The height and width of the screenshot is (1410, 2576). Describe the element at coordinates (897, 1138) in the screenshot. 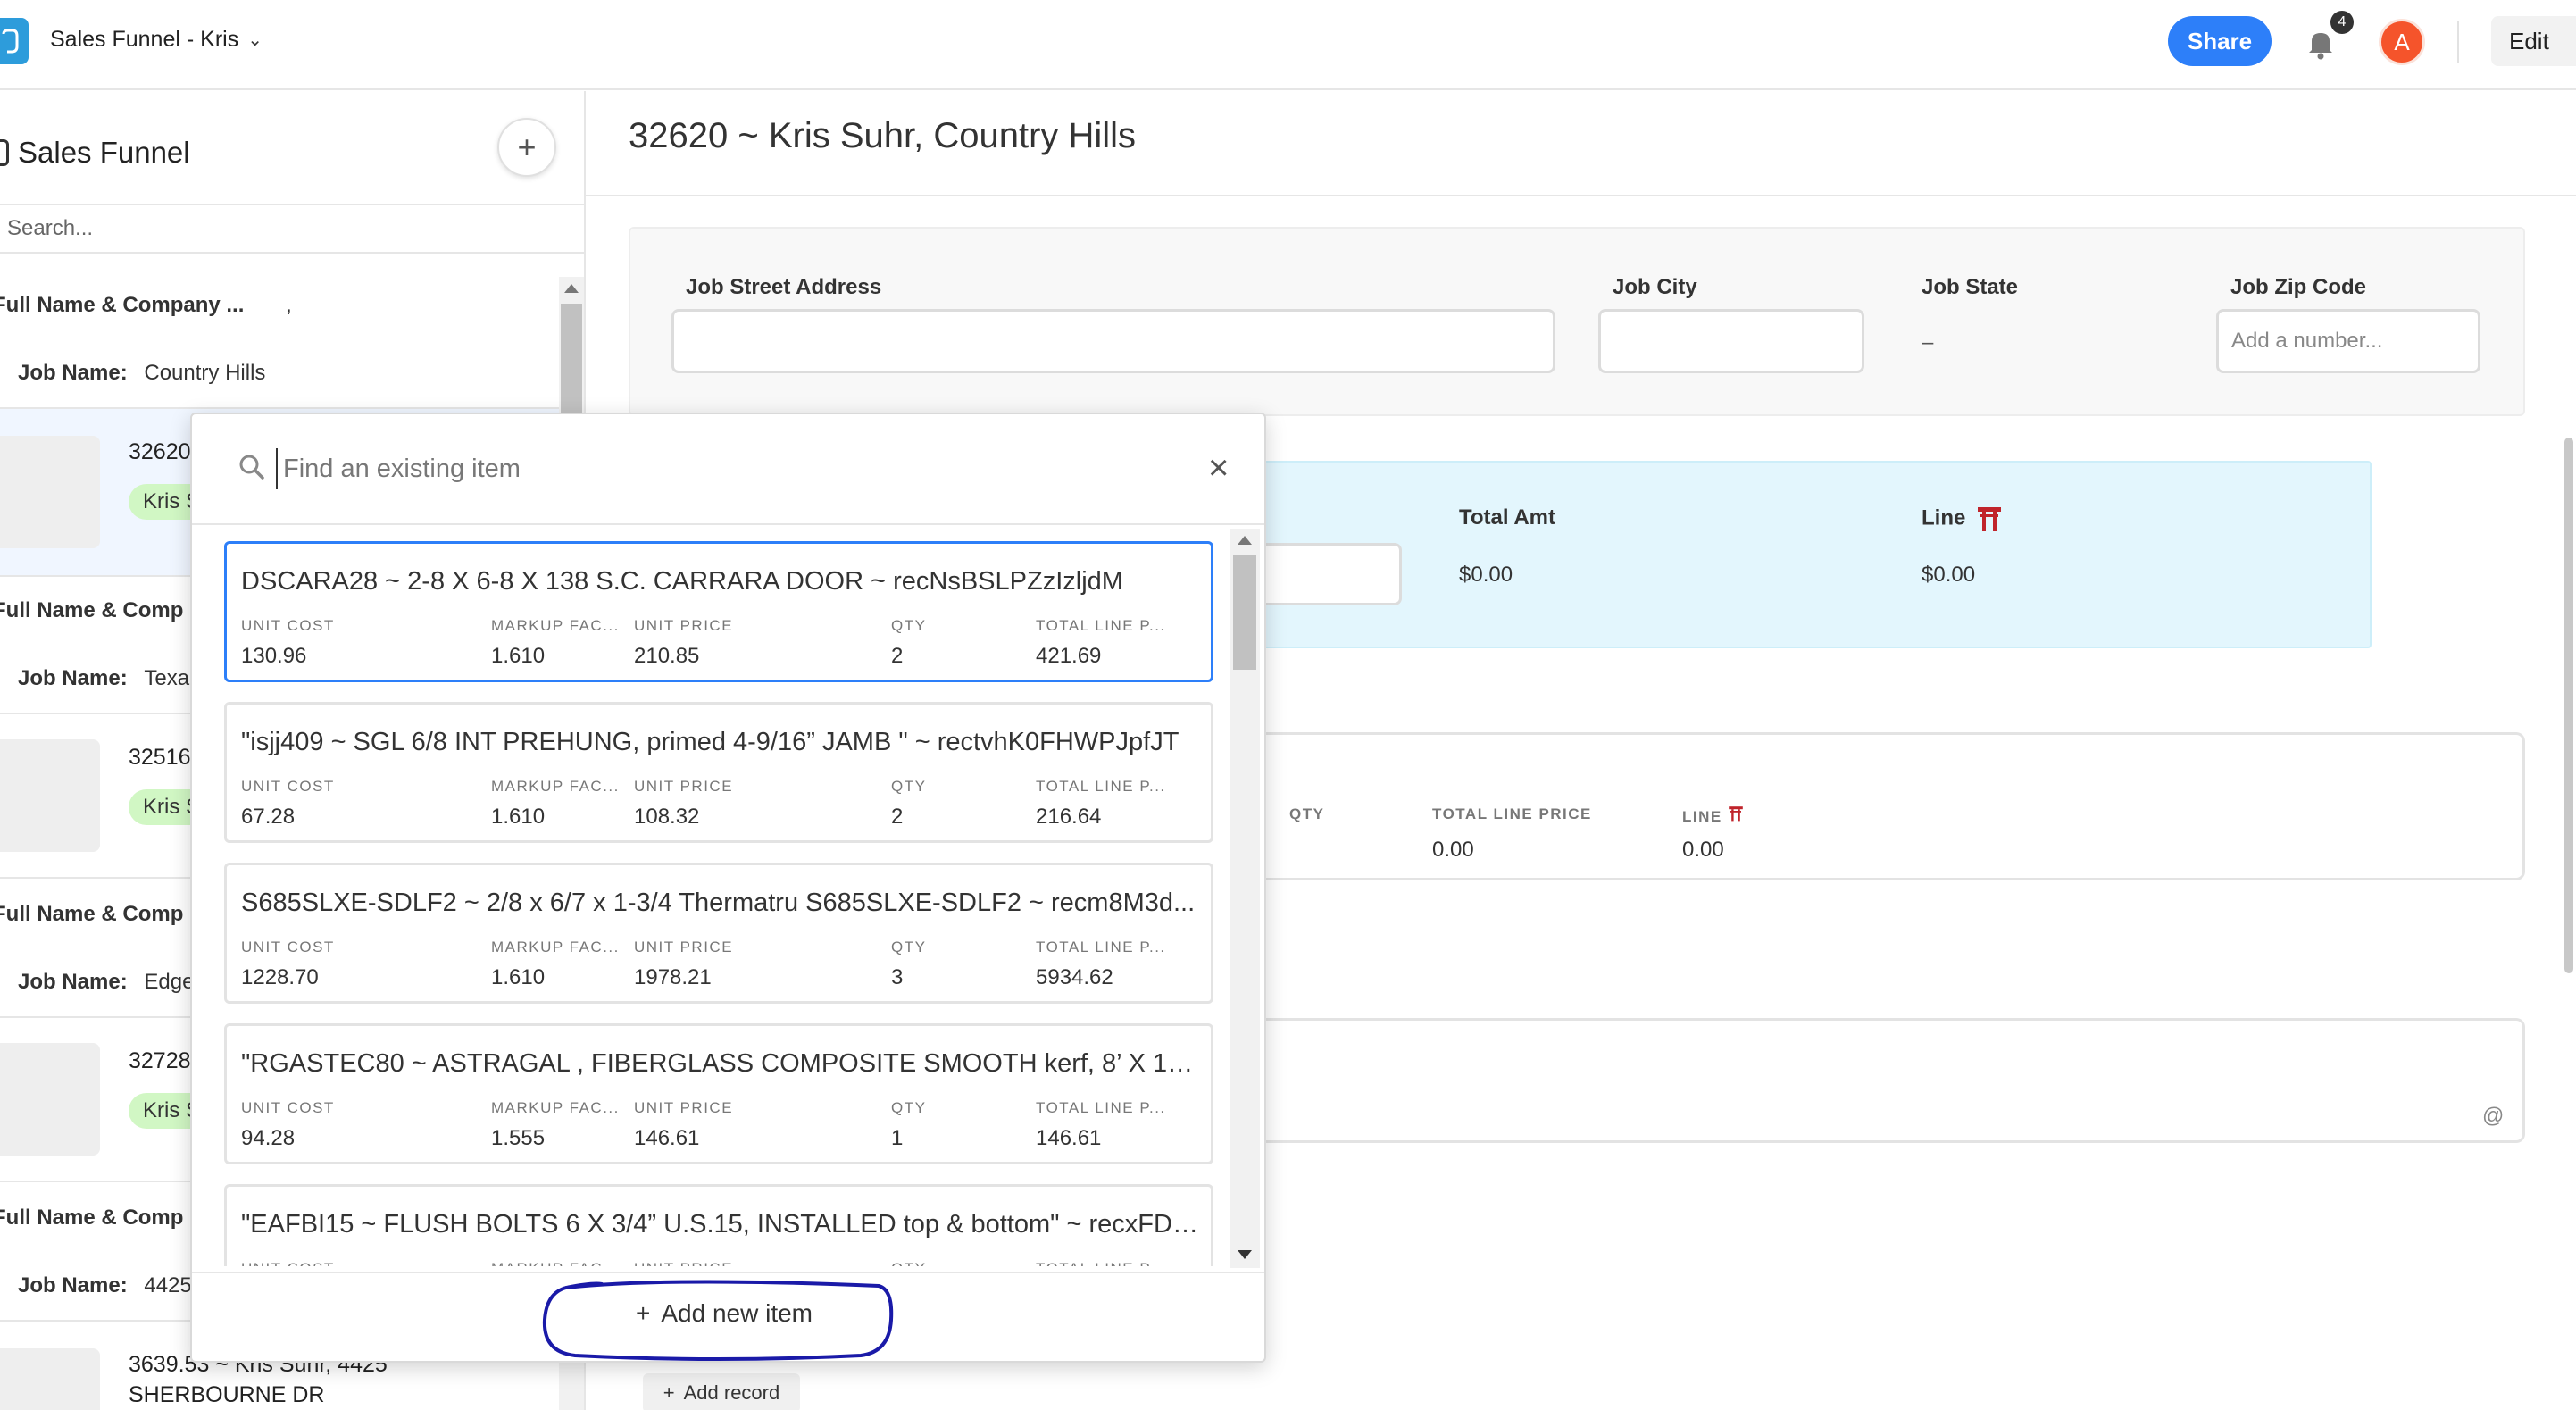

I see `qty-value: 1` at that location.